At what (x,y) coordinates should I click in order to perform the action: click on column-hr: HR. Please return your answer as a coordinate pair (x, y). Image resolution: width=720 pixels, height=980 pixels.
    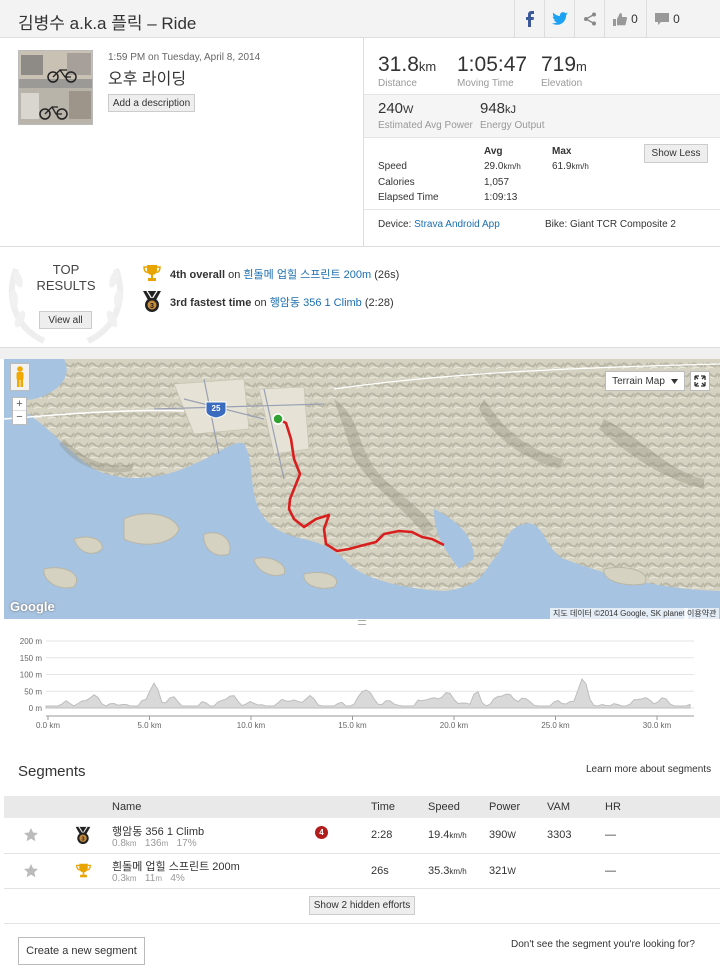
    Looking at the image, I should click on (613, 807).